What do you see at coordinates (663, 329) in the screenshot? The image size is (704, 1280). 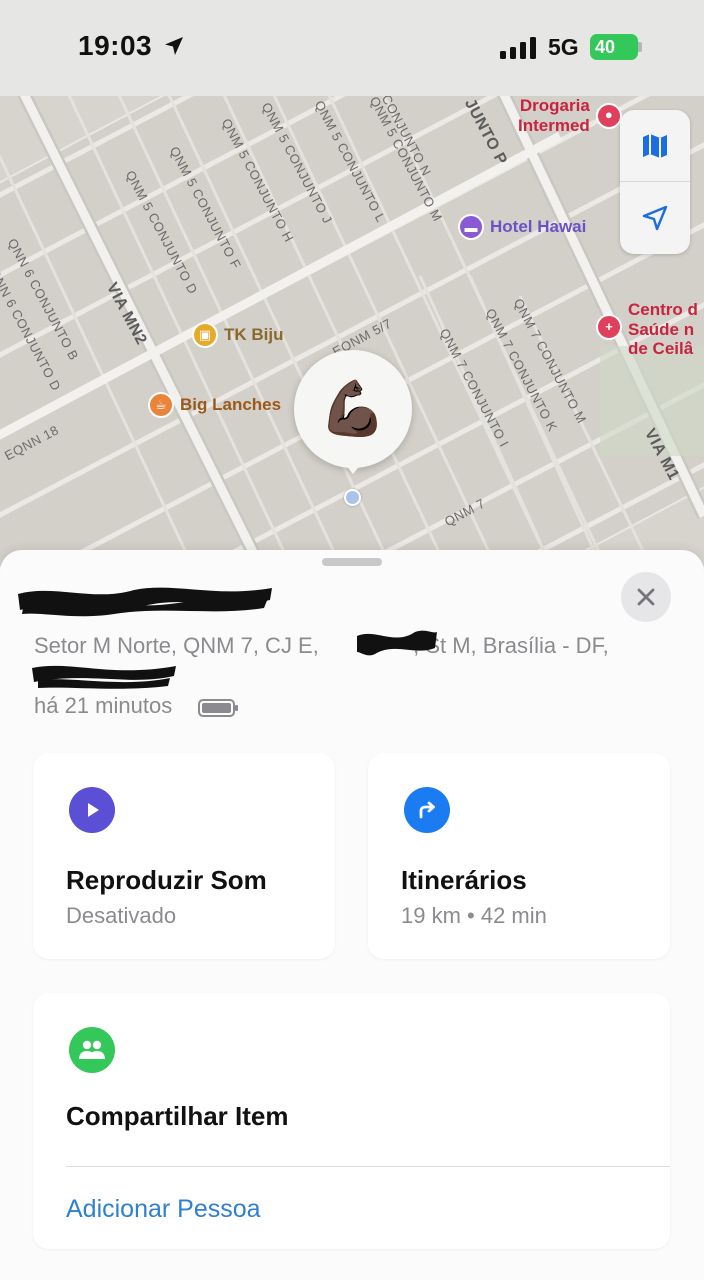 I see `poi-label: Centro d Saúde n de Ceilâ` at bounding box center [663, 329].